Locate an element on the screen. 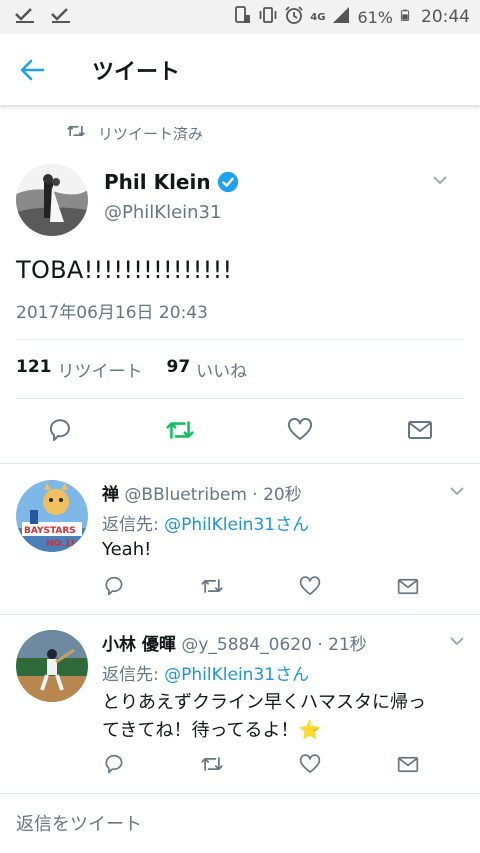 This screenshot has height=853, width=480. retweet-count-label: リツイート is located at coordinates (100, 369).